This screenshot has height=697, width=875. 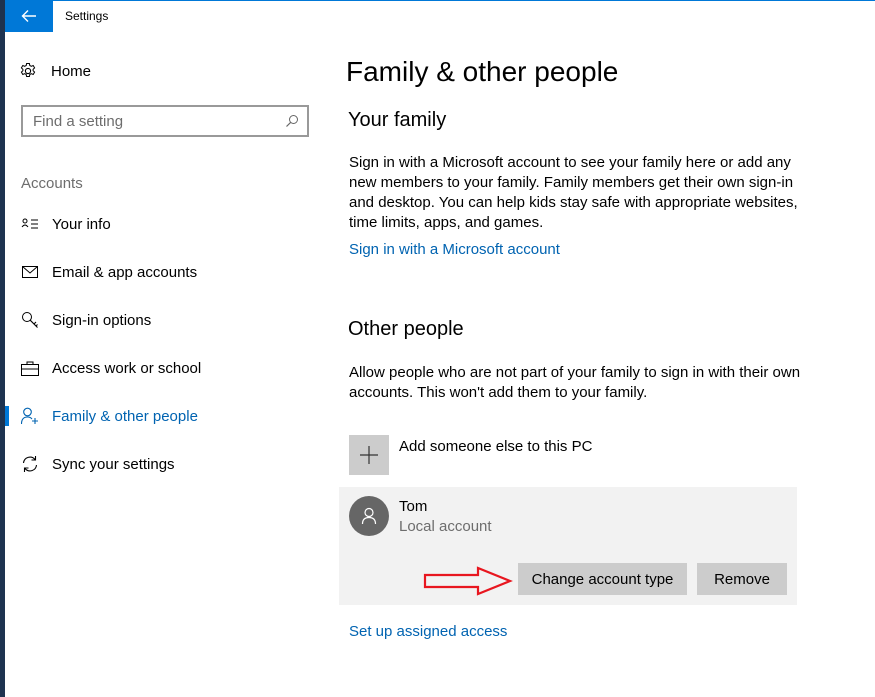 I want to click on sidebar-item-family: Family & other people, so click(x=165, y=416).